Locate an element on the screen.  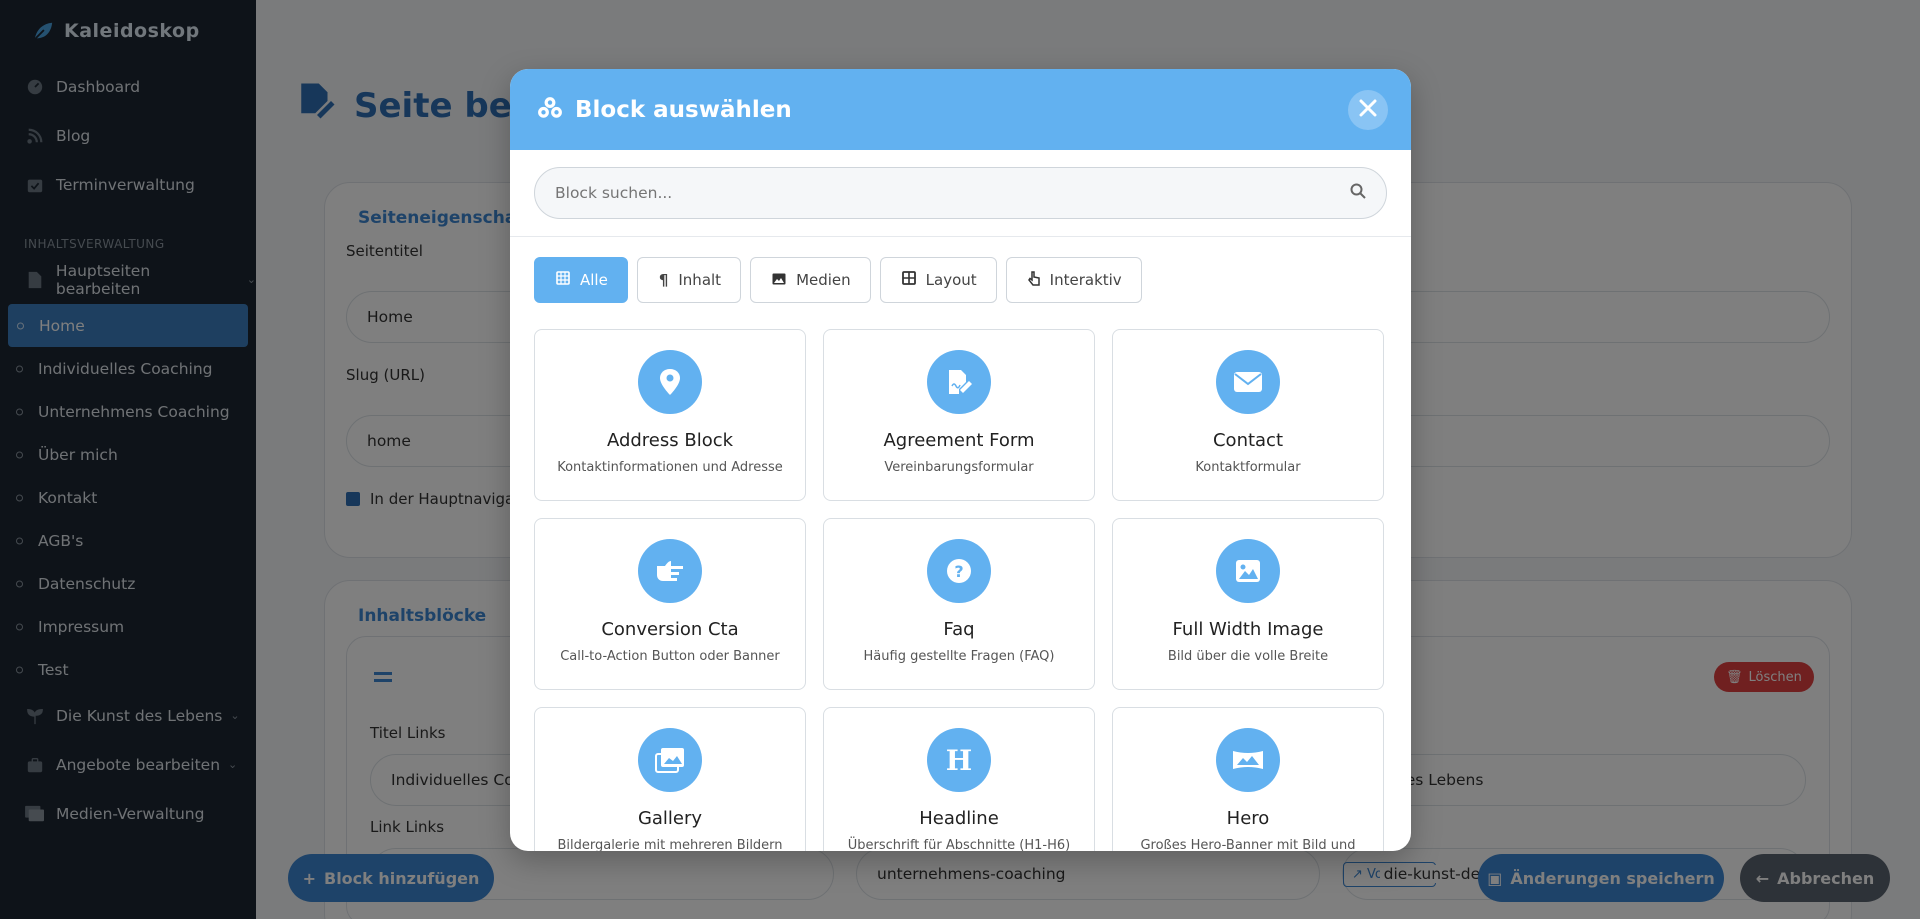
block-desc: Vereinbarungsformular is located at coordinates (959, 467).